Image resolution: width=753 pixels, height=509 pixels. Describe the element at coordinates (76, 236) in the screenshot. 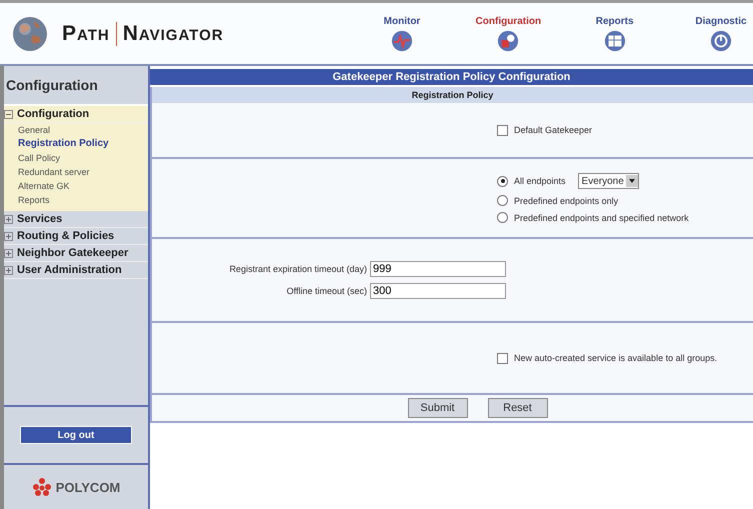

I see `tree-item: Routing & Policies` at that location.